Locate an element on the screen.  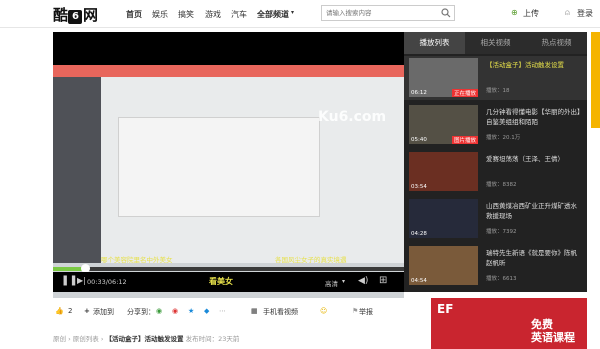
pause-icon: ❚❚ is located at coordinates (69, 280).